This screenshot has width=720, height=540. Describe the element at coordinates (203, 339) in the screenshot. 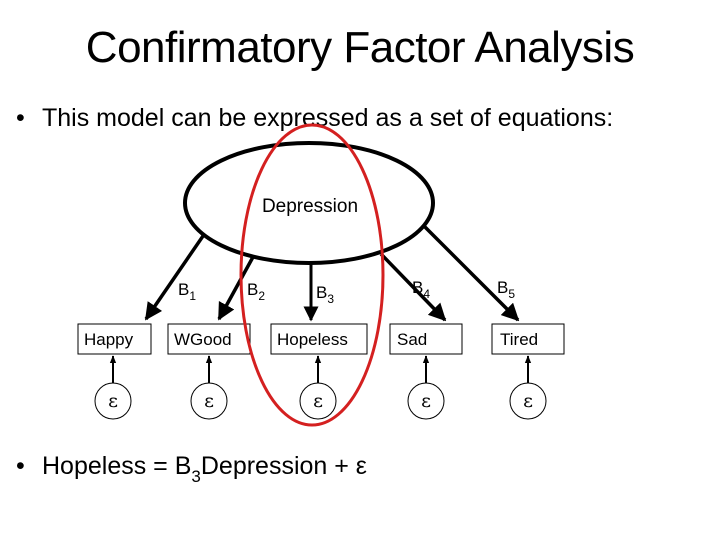

I see `indicator-label: WGood` at that location.